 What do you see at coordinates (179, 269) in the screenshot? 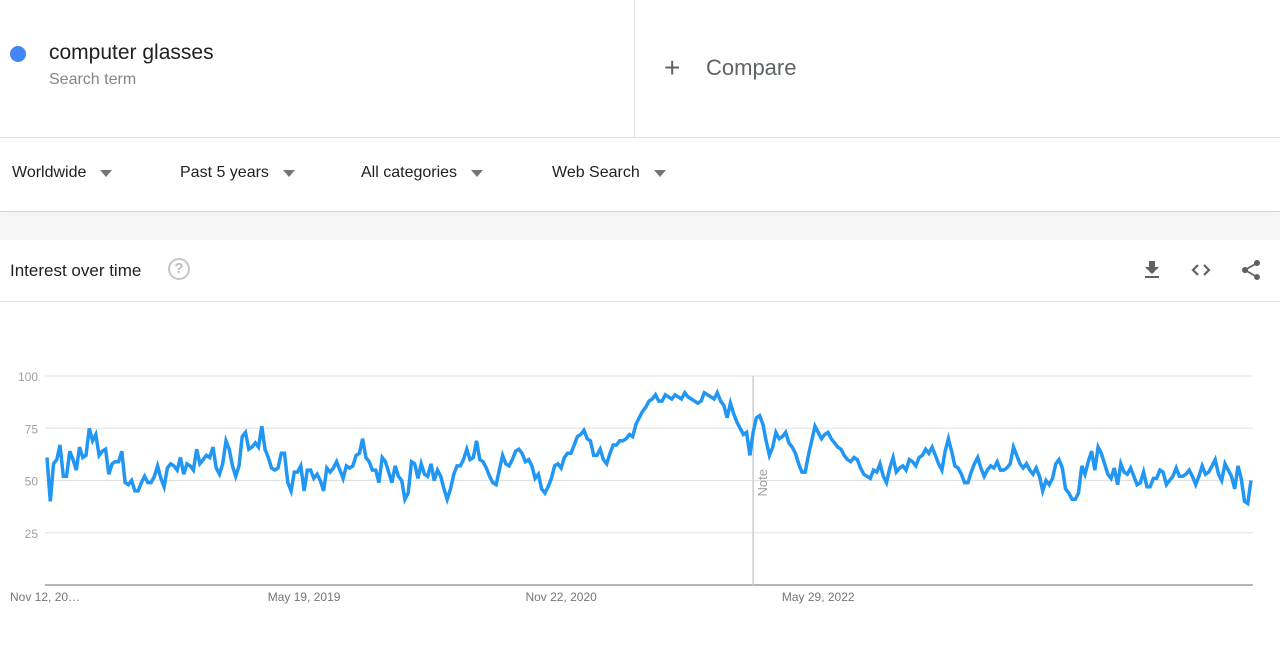
I see `help-icon: ?` at bounding box center [179, 269].